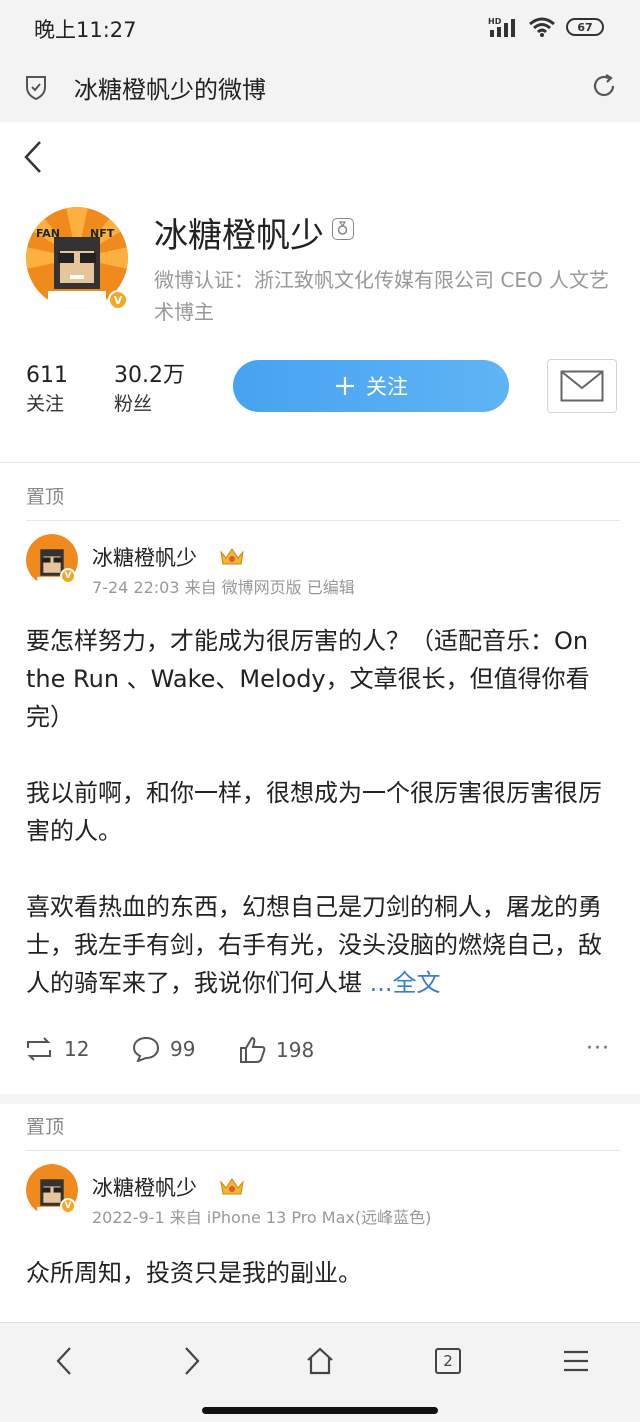  Describe the element at coordinates (320, 1099) in the screenshot. I see `post-separator` at that location.